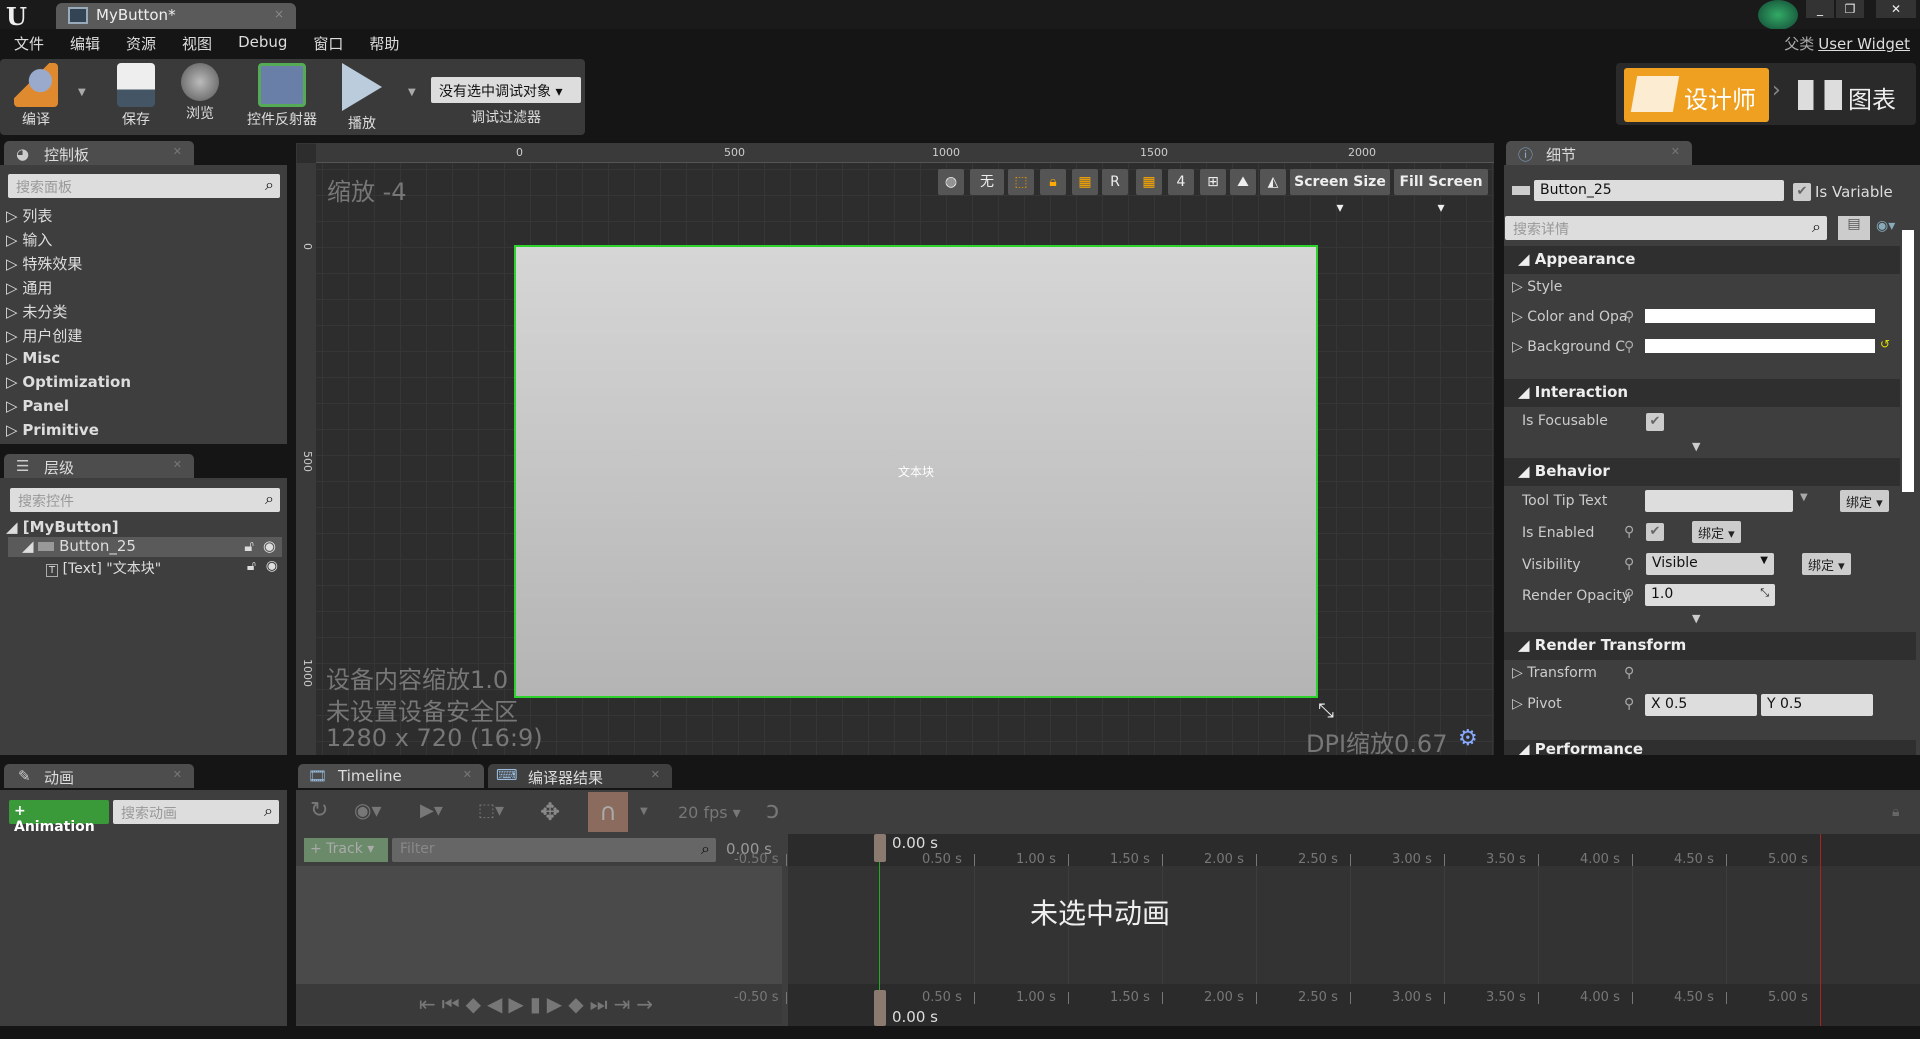 The height and width of the screenshot is (1039, 1920). What do you see at coordinates (987, 182) in the screenshot?
I see `snap-none-button: 无` at bounding box center [987, 182].